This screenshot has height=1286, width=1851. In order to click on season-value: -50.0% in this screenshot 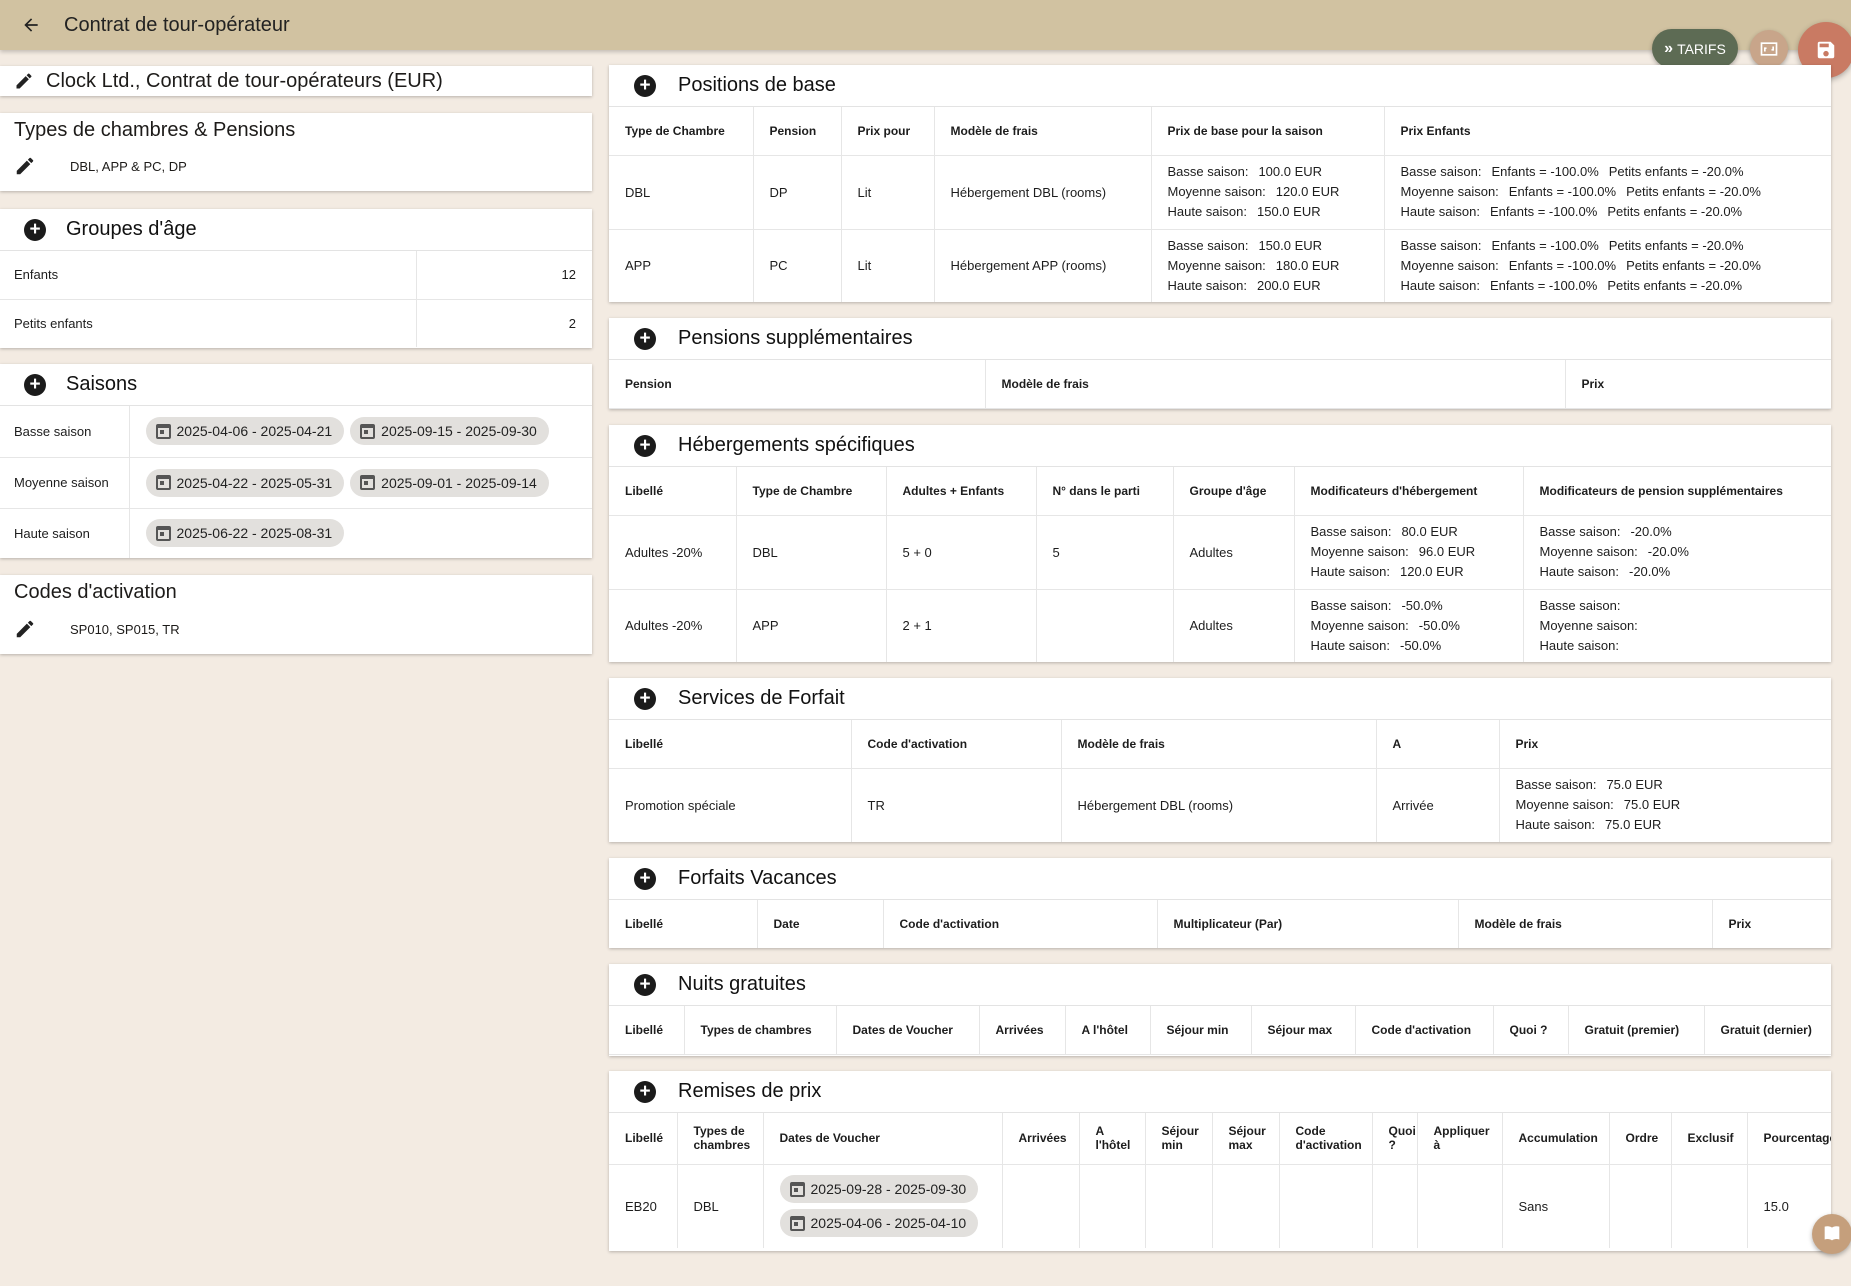, I will do `click(1421, 645)`.